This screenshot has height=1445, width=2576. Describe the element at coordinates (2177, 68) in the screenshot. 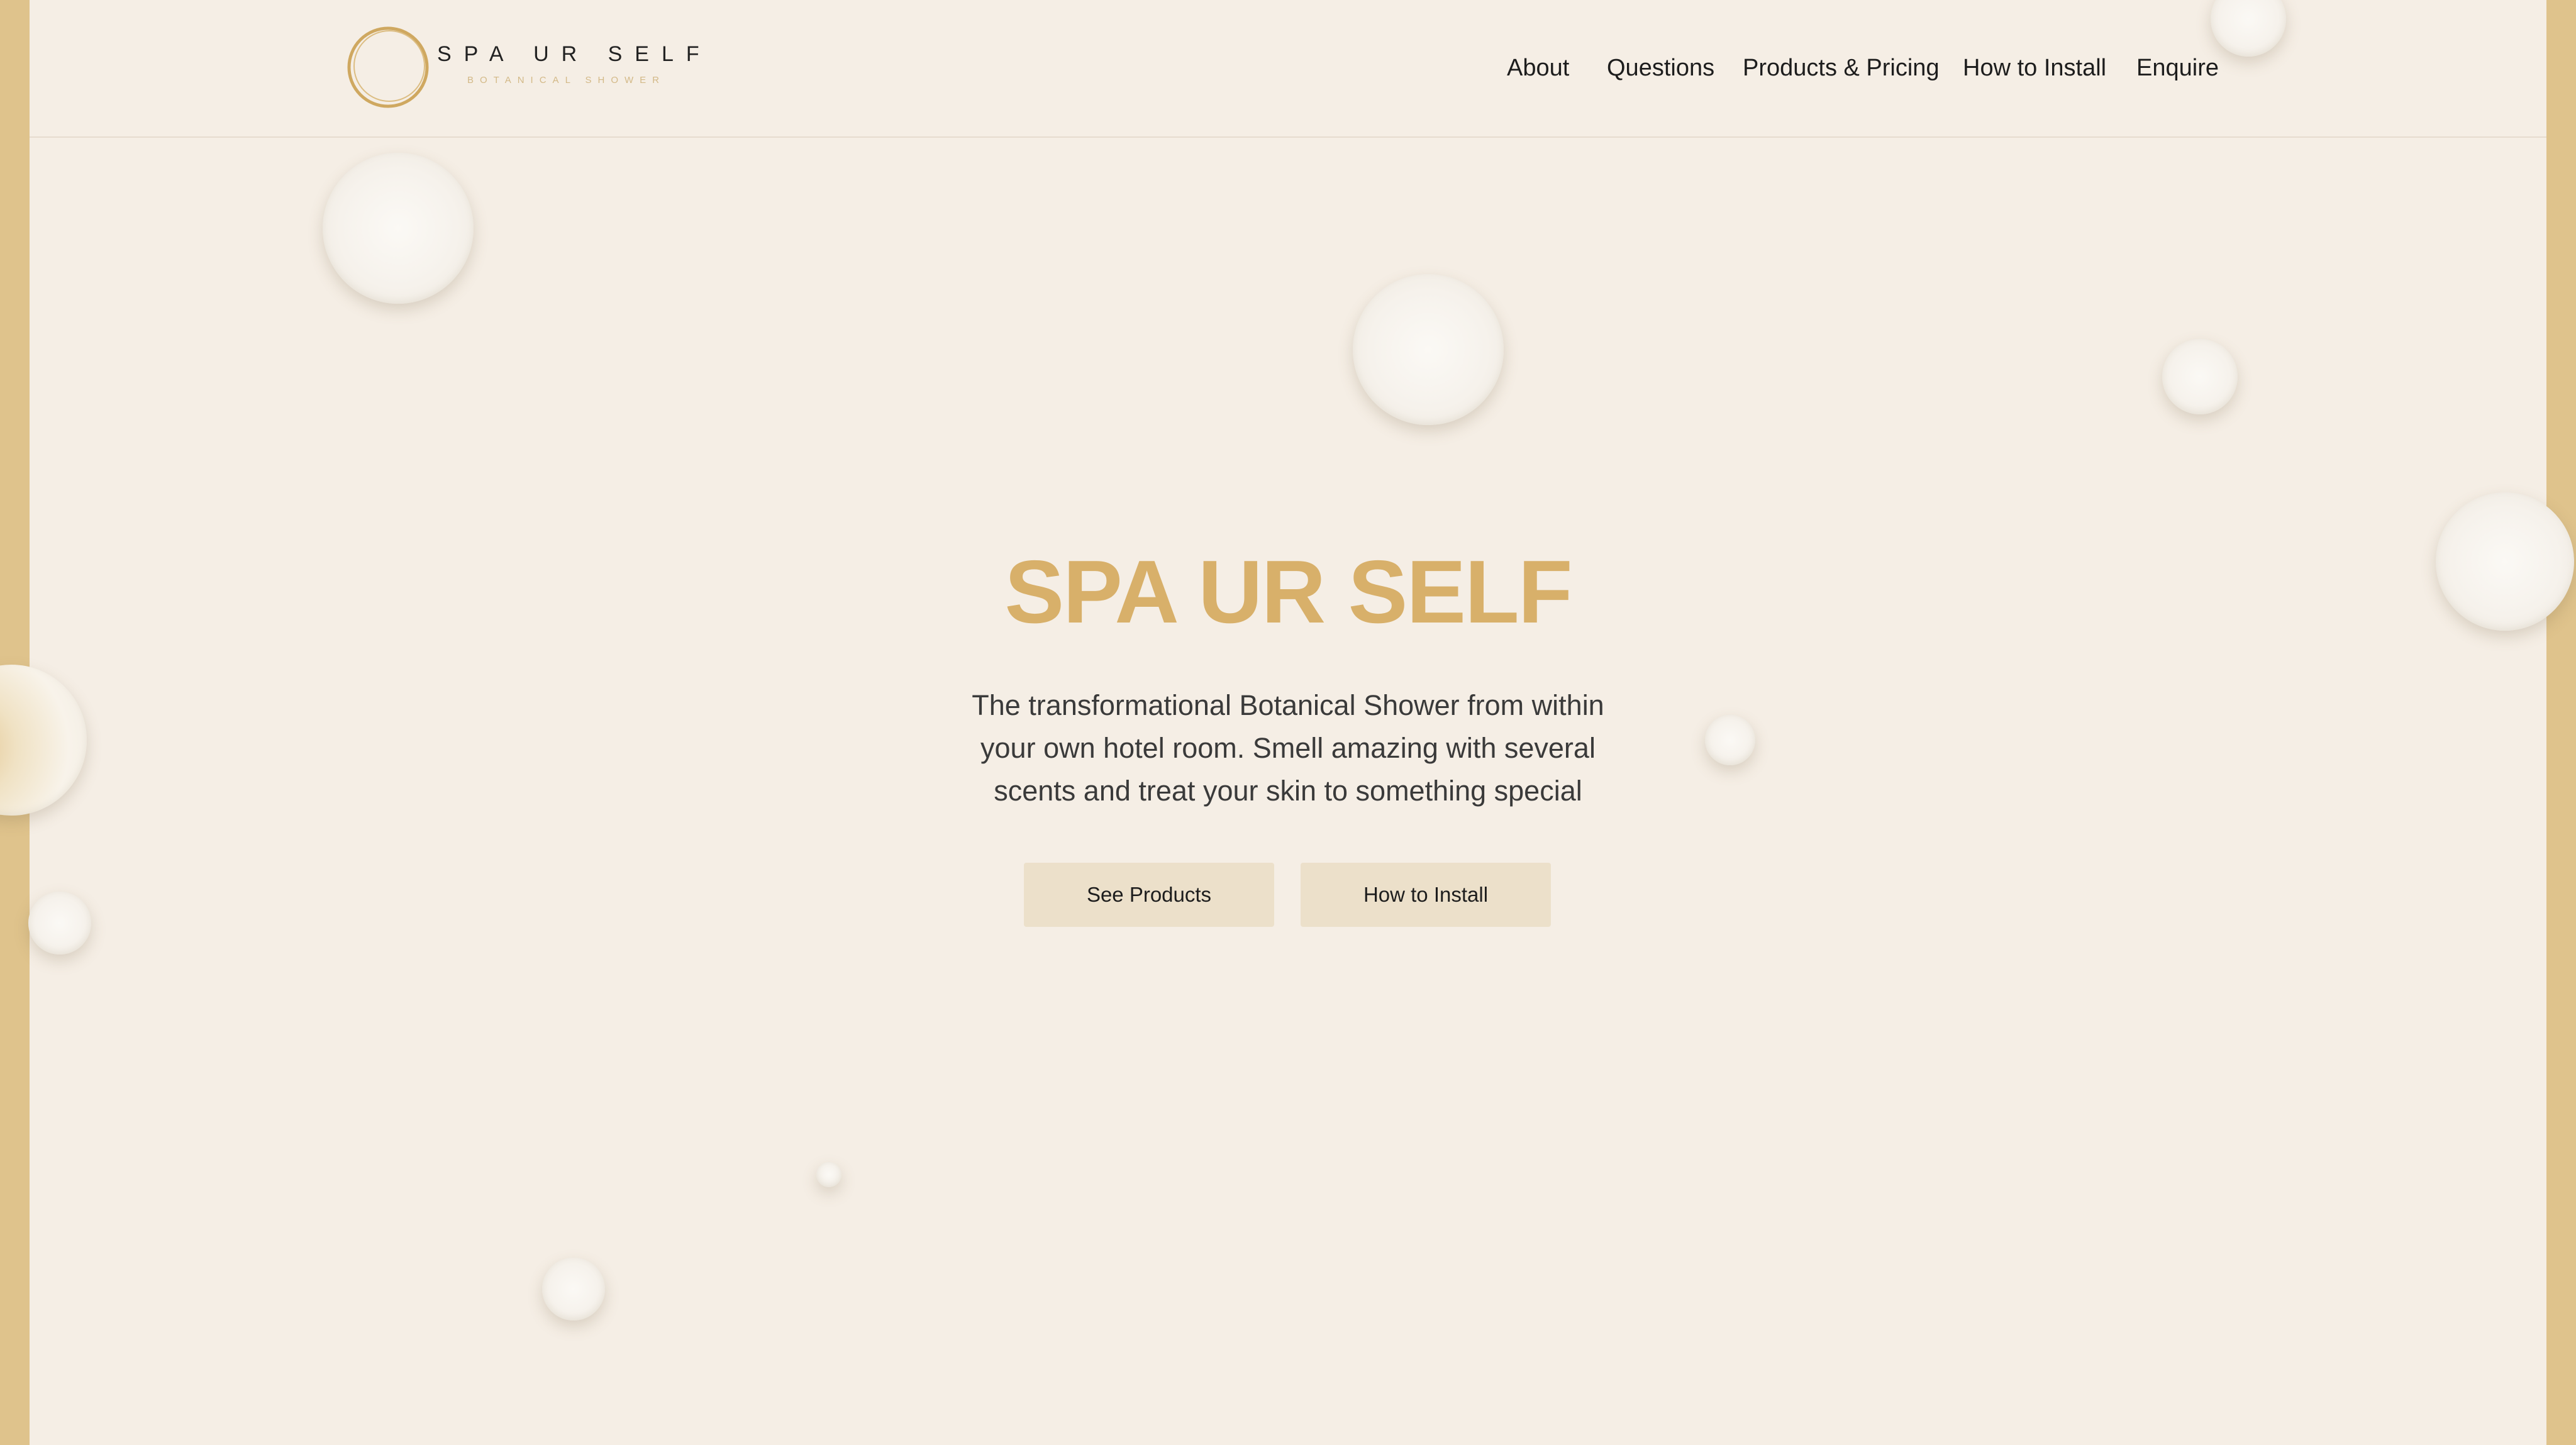

I see `nav-enquire: Enquire` at that location.